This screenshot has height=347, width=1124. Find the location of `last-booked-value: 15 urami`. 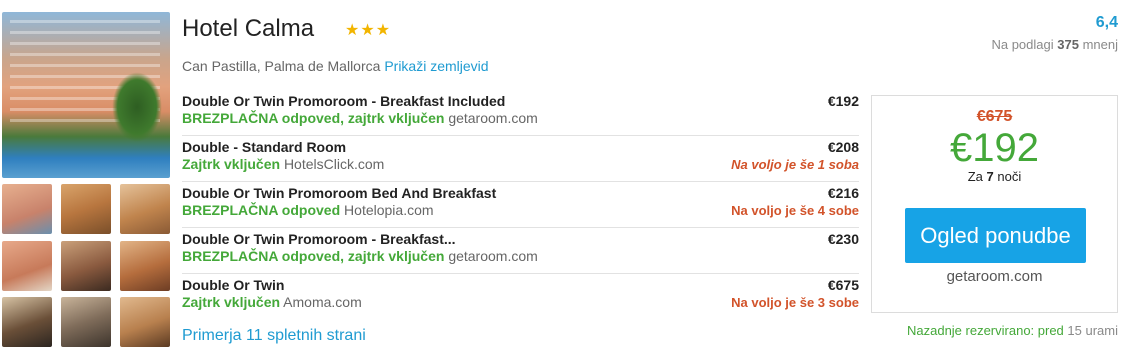

last-booked-value: 15 urami is located at coordinates (1092, 330).